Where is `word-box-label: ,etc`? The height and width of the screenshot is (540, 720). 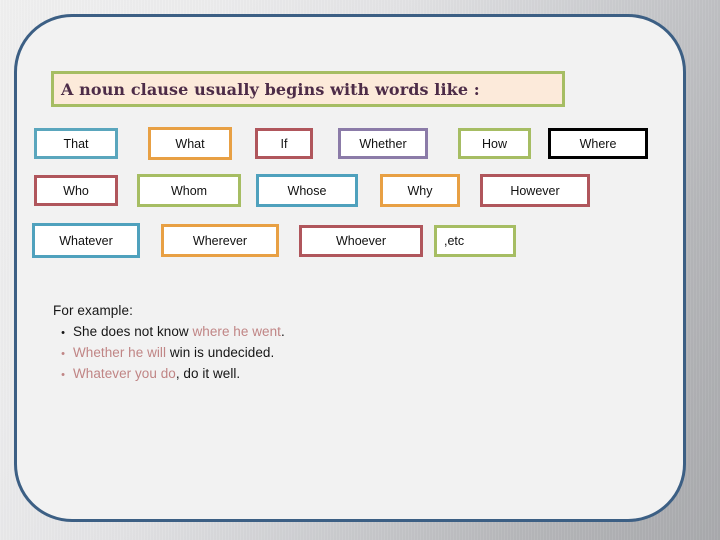
word-box-label: ,etc is located at coordinates (454, 241).